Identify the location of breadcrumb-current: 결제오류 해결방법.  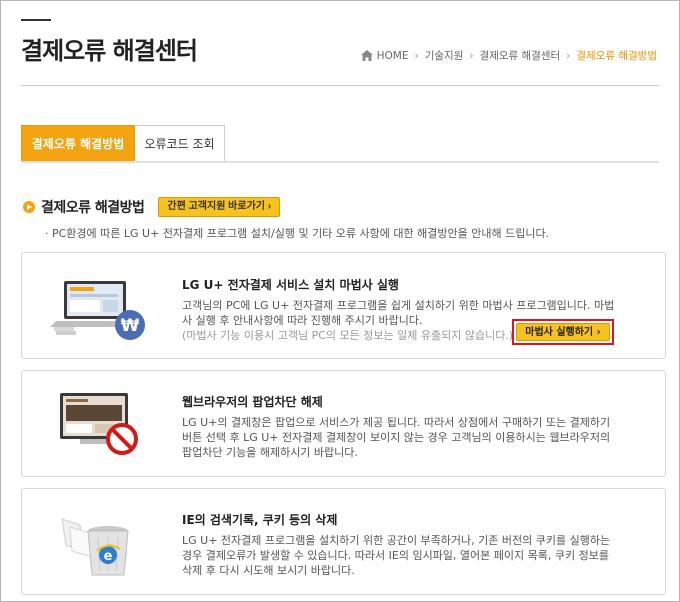
(616, 56).